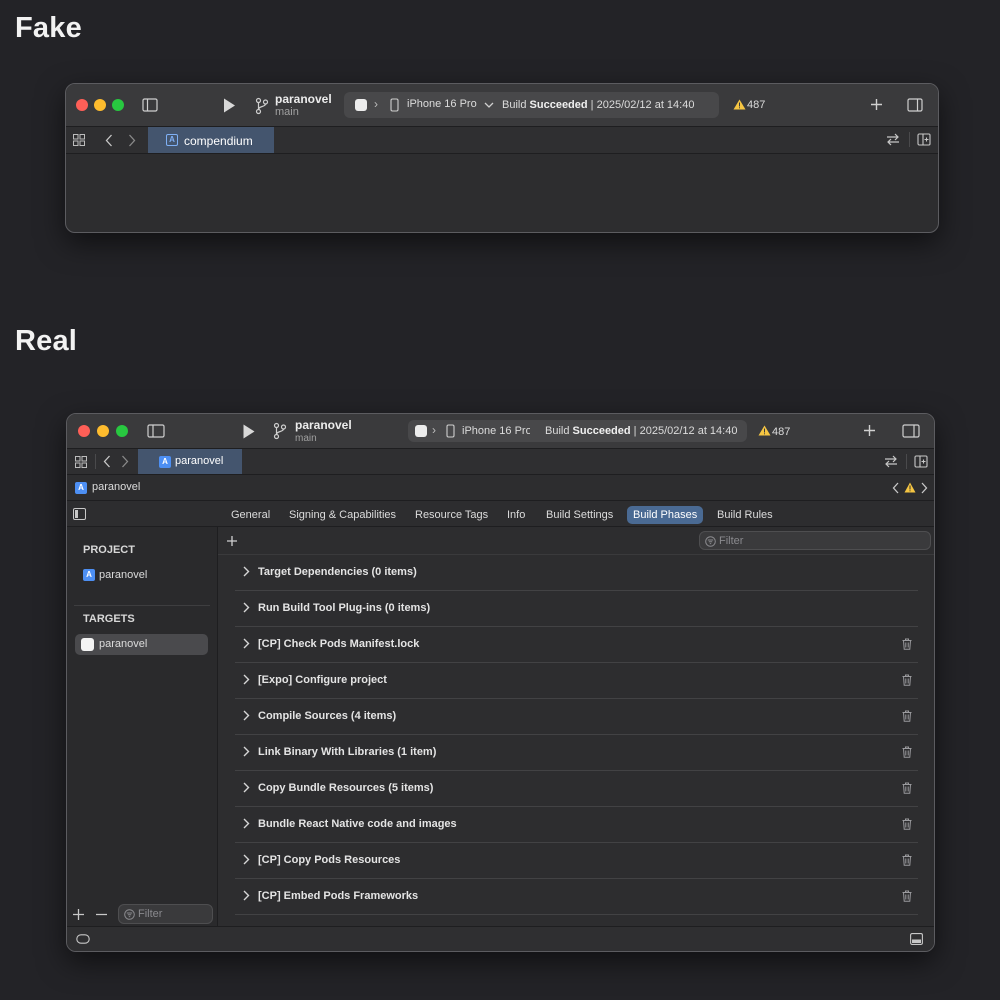 The width and height of the screenshot is (1000, 1000). Describe the element at coordinates (815, 540) in the screenshot. I see `build-phases-filter-field: Filter` at that location.